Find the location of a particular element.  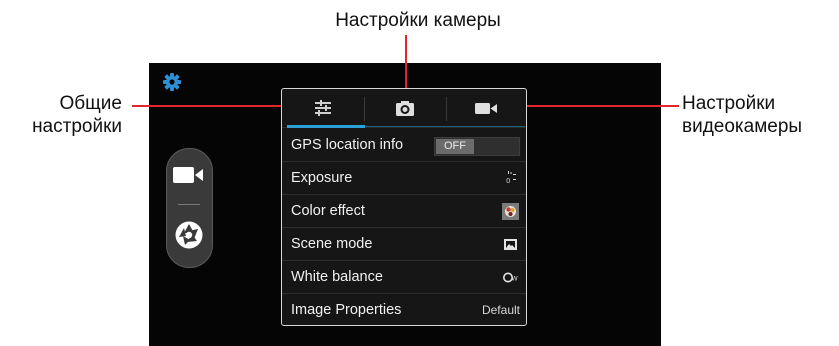

shutter-icon is located at coordinates (189, 237).